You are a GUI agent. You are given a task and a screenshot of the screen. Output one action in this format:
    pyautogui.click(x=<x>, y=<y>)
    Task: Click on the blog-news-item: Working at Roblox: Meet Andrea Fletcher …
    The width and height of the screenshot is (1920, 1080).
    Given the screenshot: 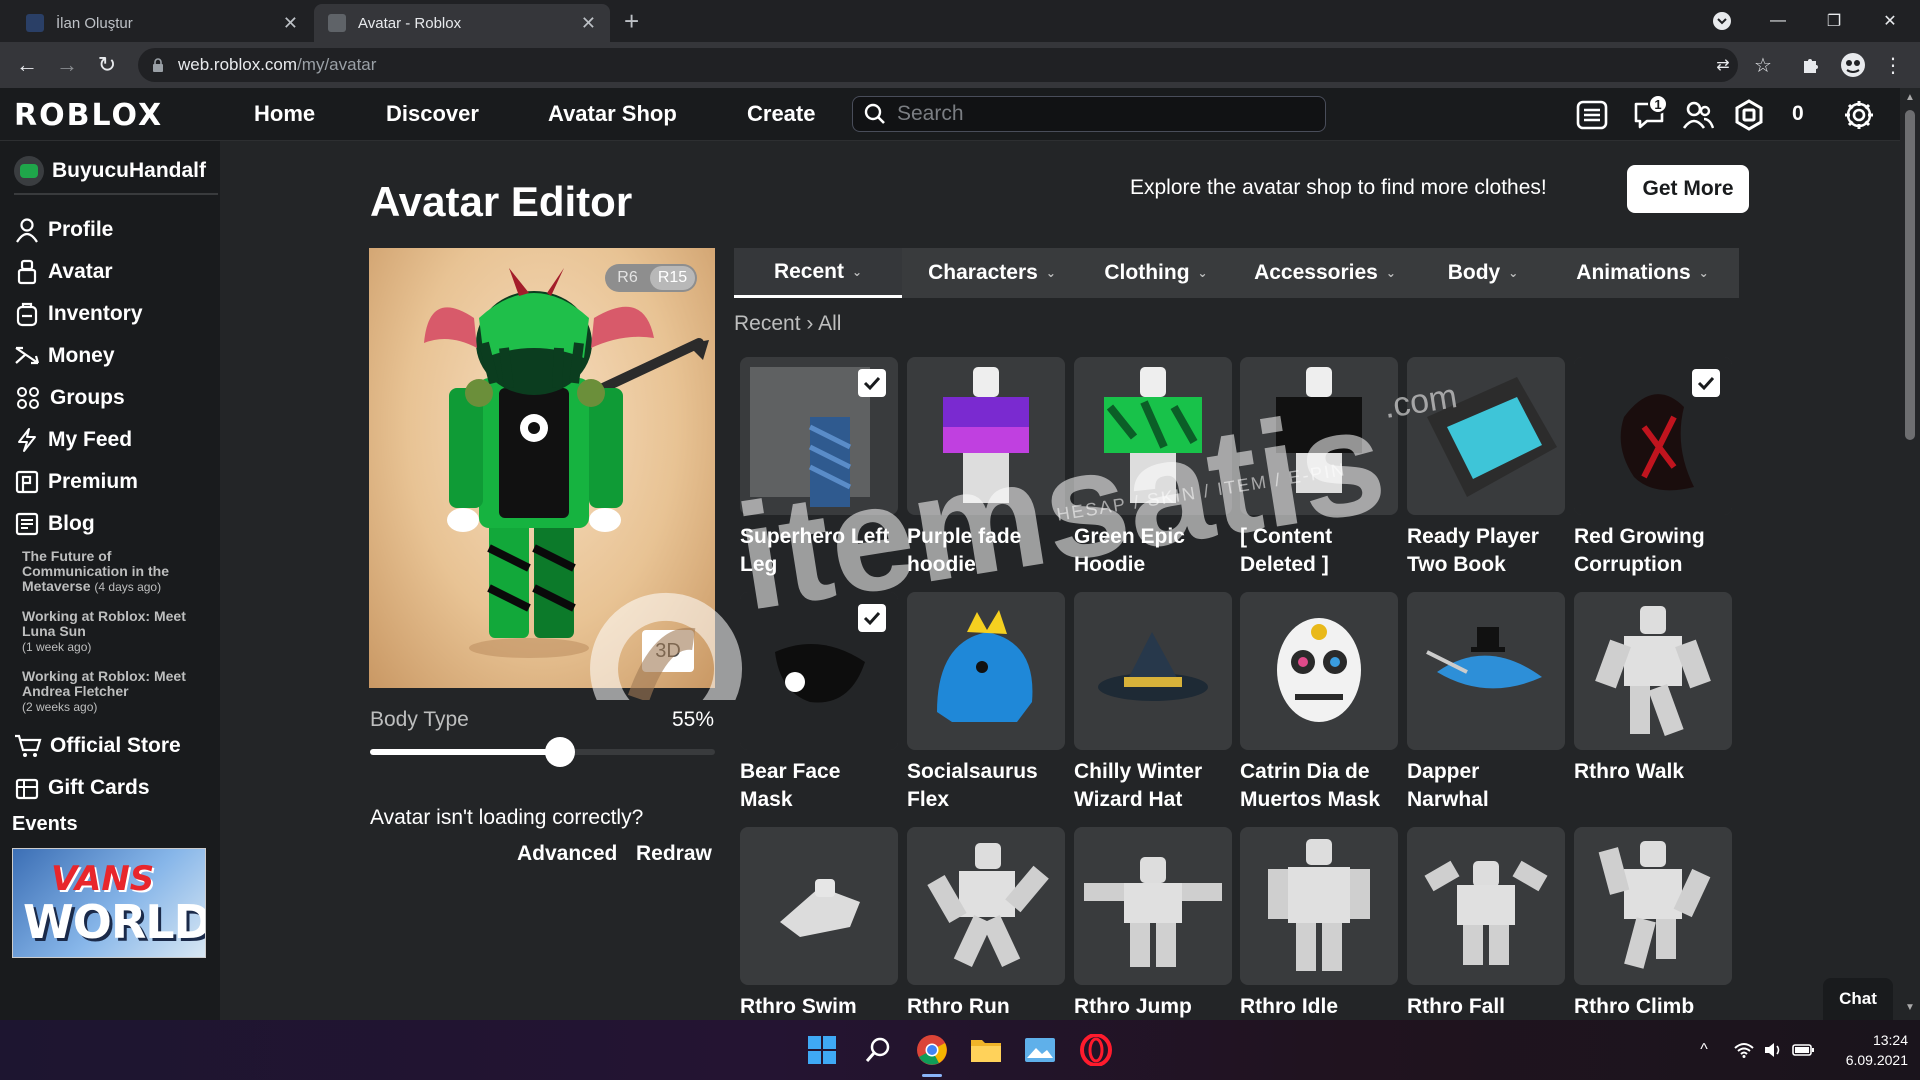 What is the action you would take?
    pyautogui.click(x=117, y=692)
    